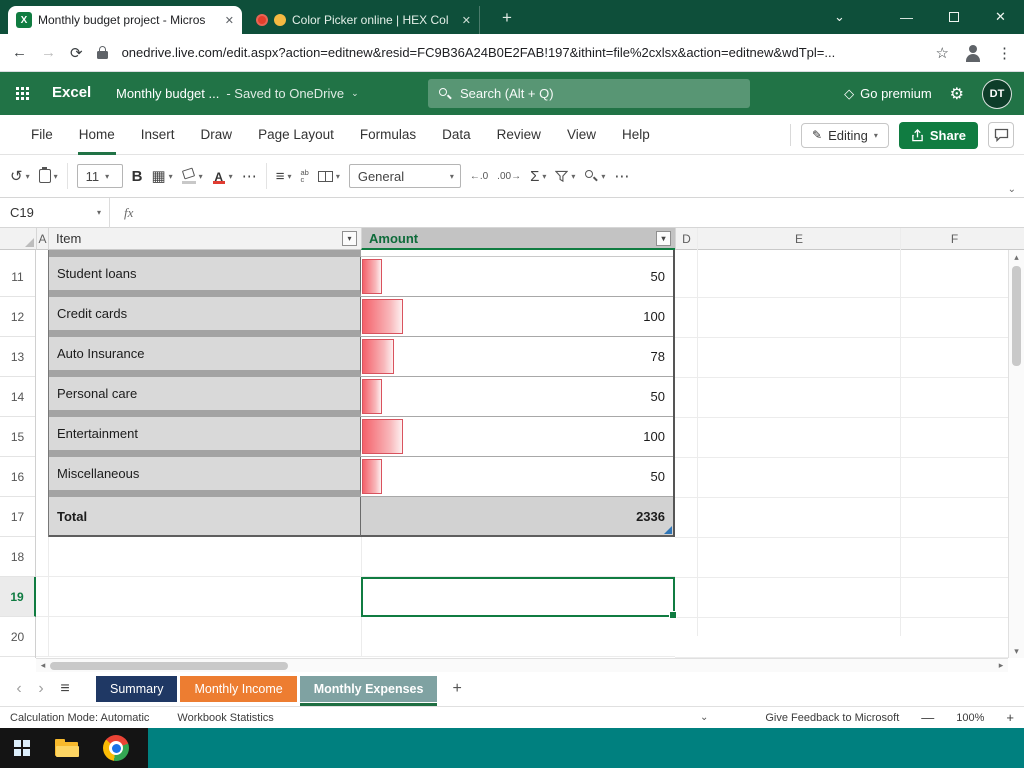 Image resolution: width=1024 pixels, height=768 pixels. Describe the element at coordinates (938, 135) in the screenshot. I see `share-button: Share` at that location.